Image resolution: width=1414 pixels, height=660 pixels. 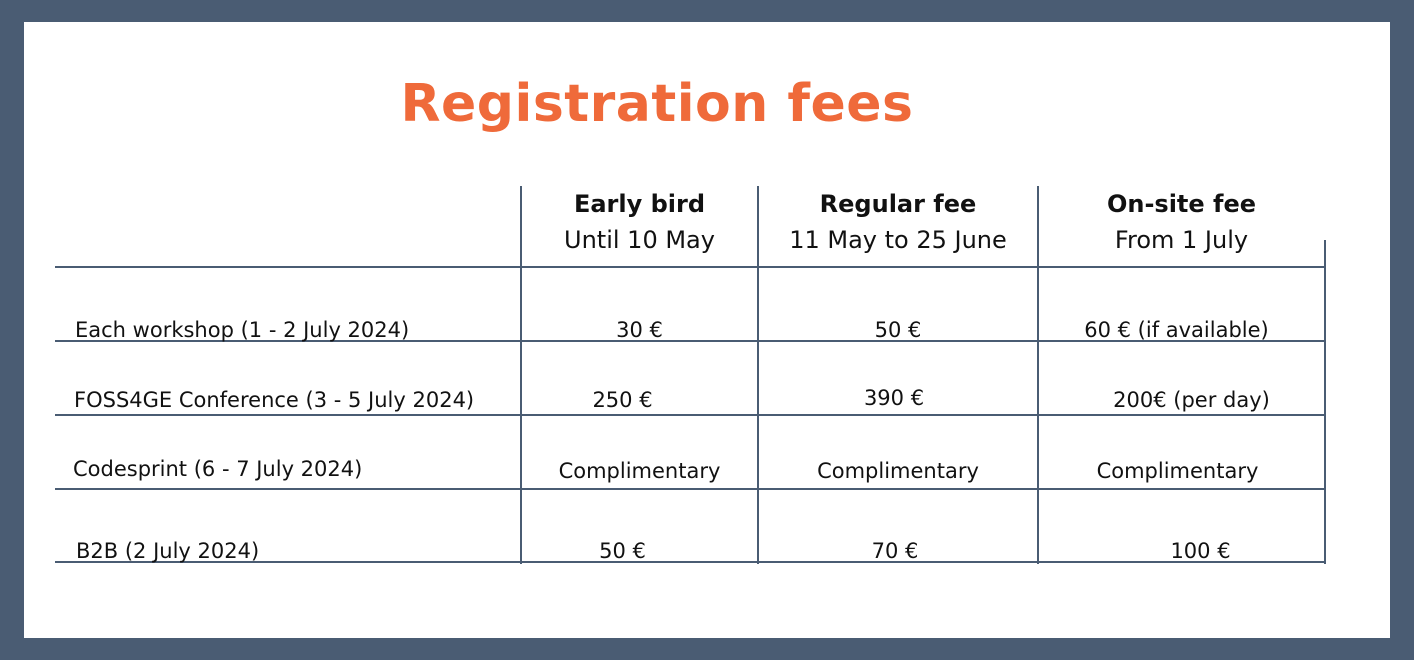 What do you see at coordinates (639, 222) in the screenshot?
I see `column-header-early-bird: Early bird Until 10 May` at bounding box center [639, 222].